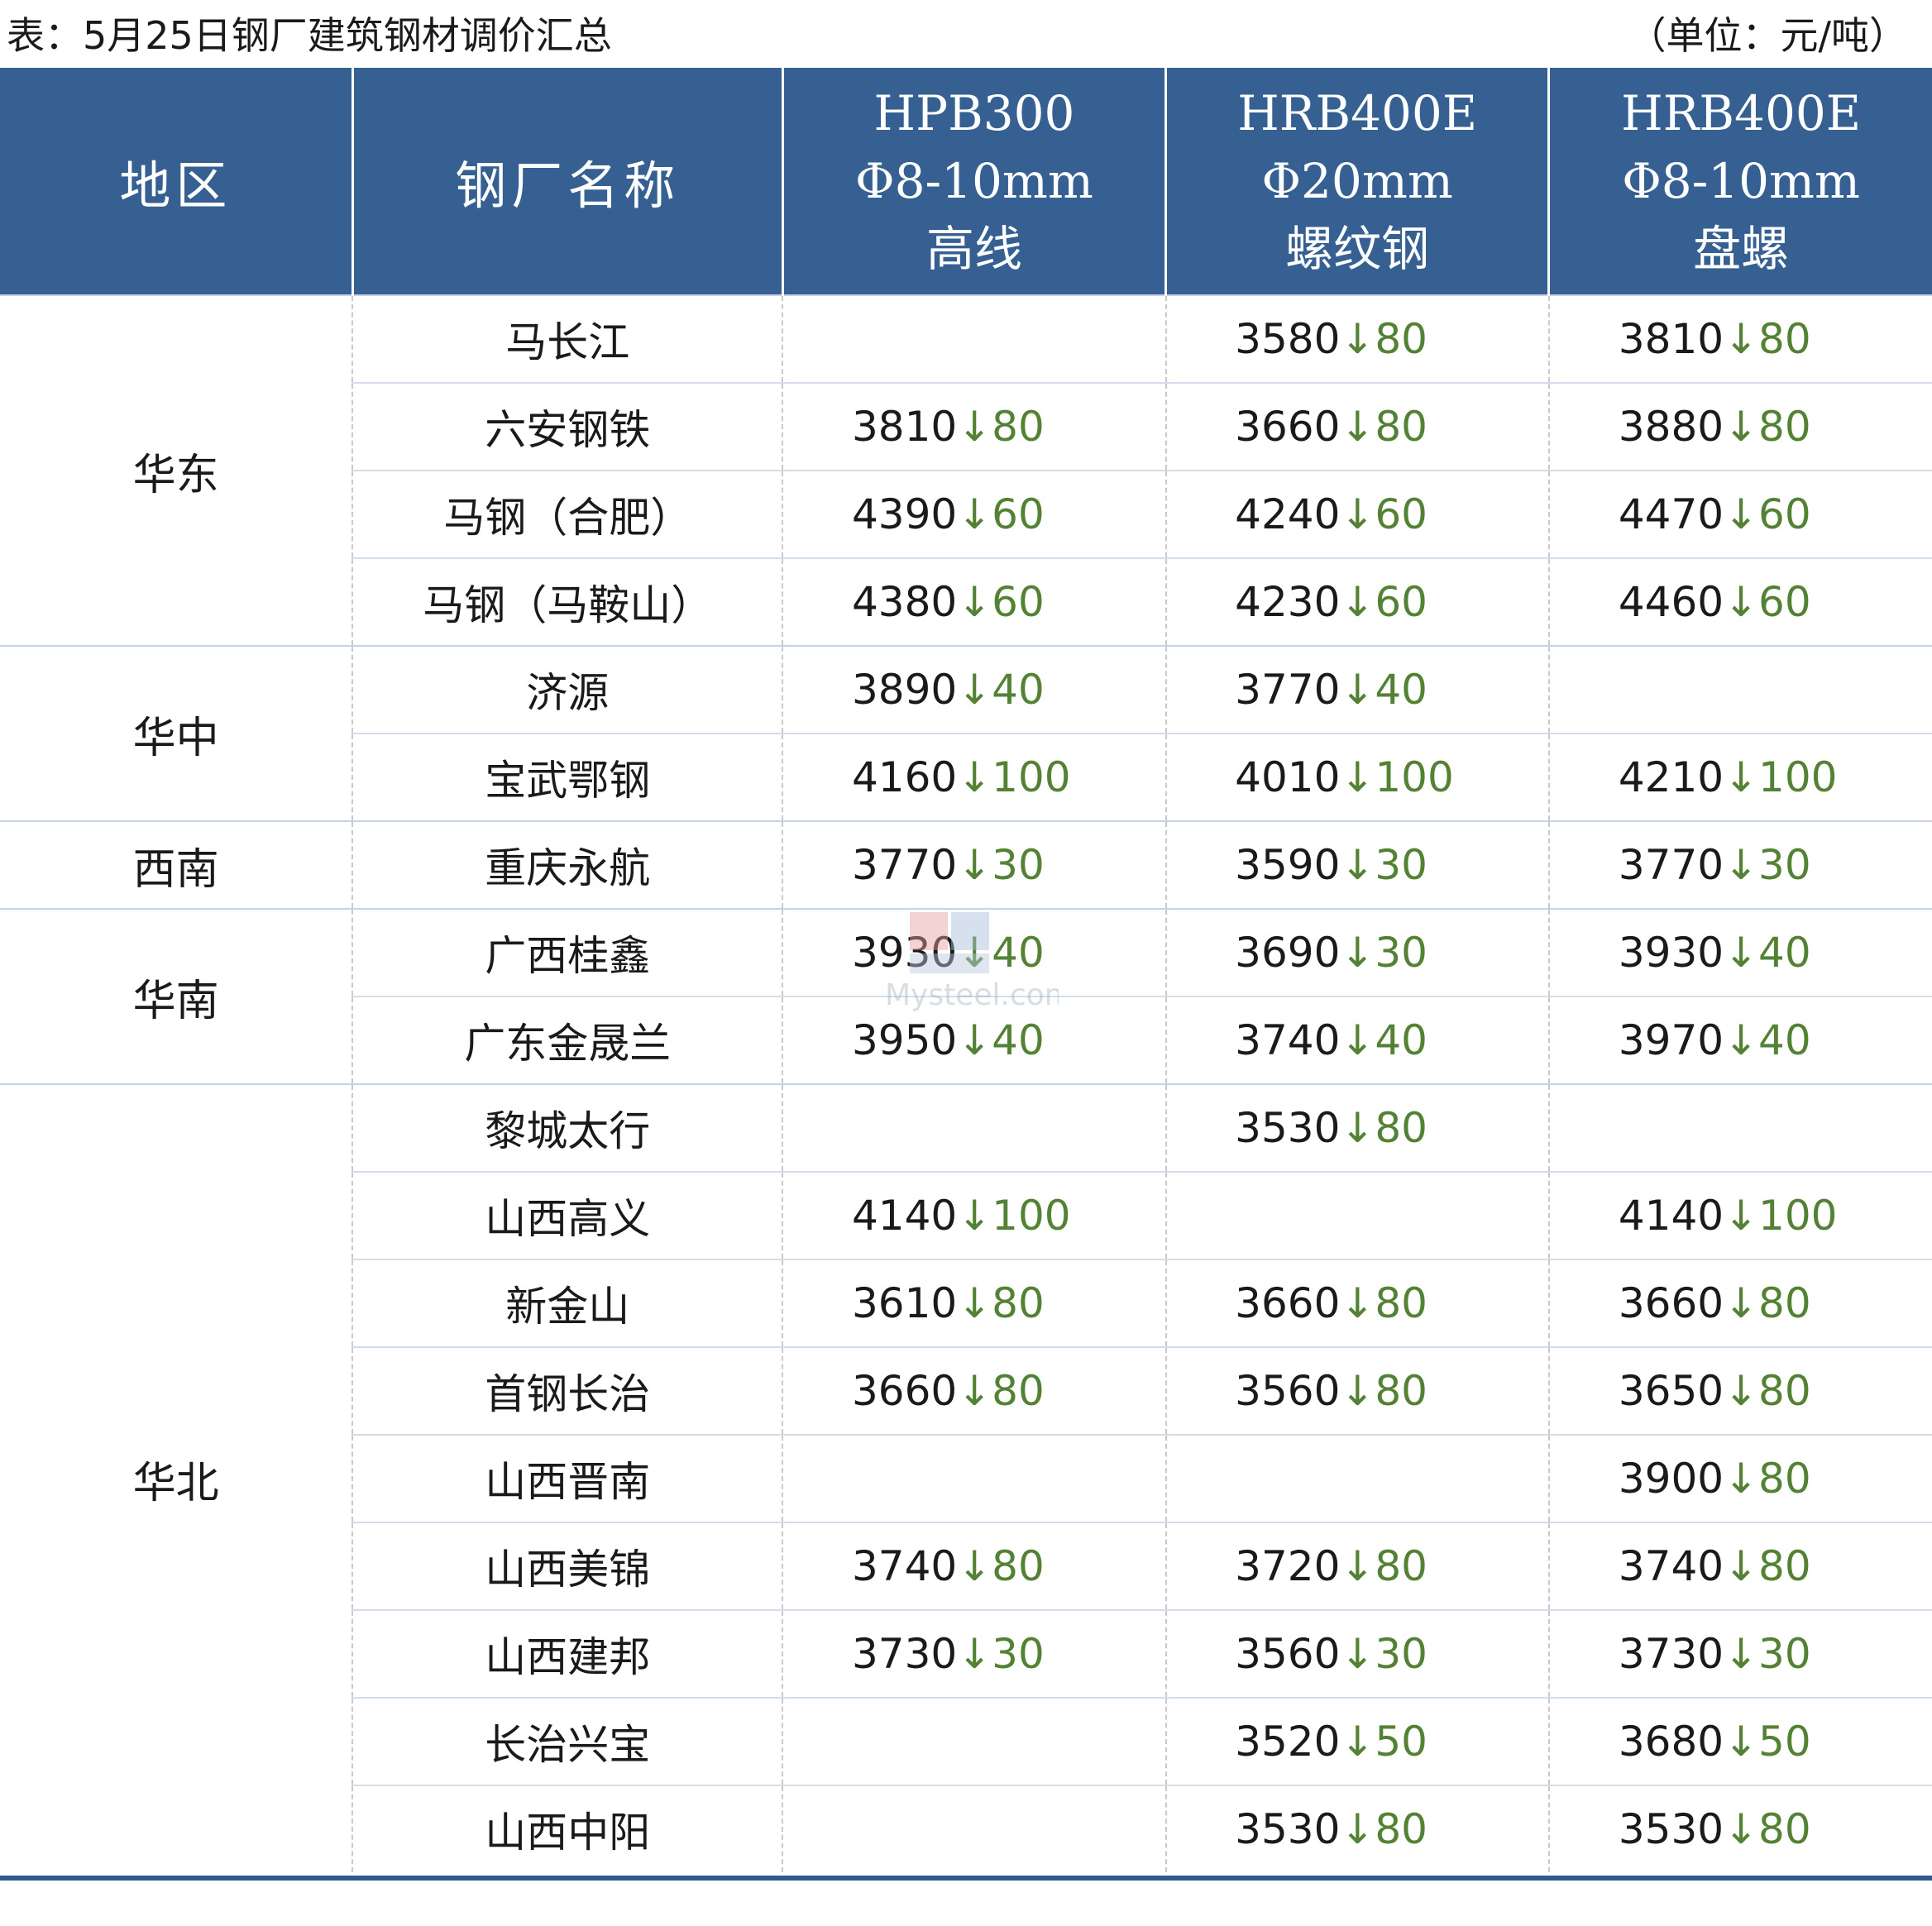 This screenshot has width=1932, height=1926. I want to click on price-entry: 3740↓80, so click(974, 1566).